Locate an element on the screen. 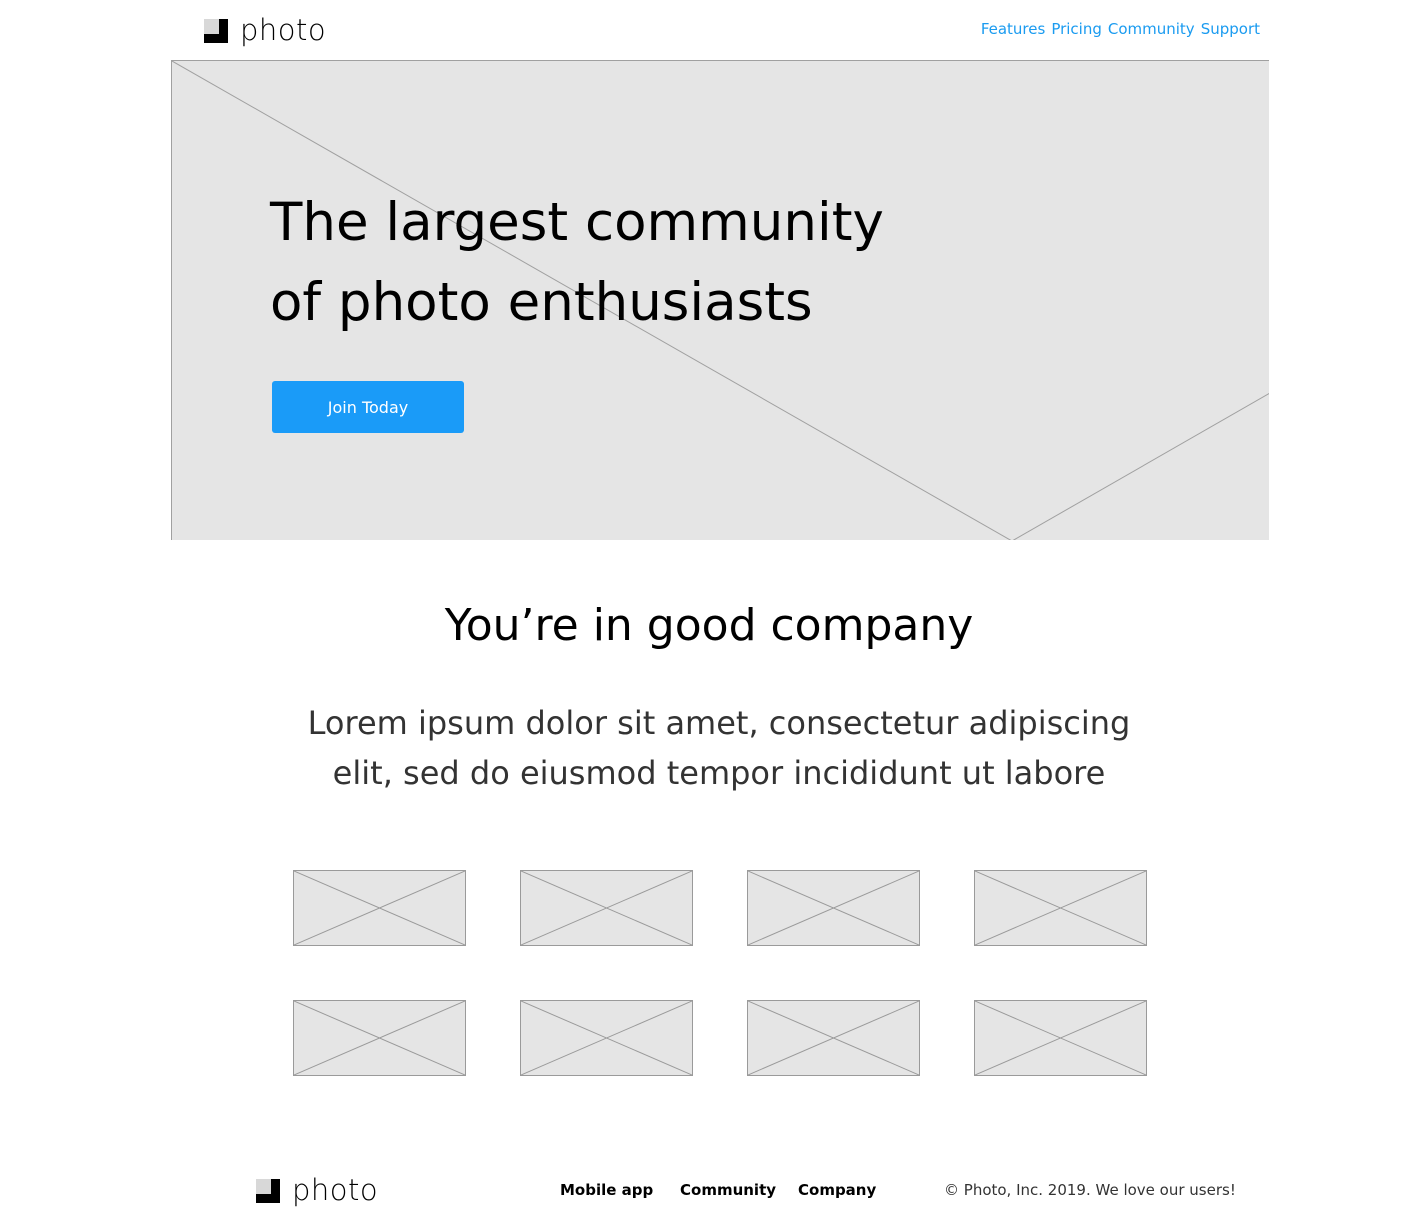 The width and height of the screenshot is (1418, 1228). hero-title-line-2: of photo enthusiasts is located at coordinates (541, 302).